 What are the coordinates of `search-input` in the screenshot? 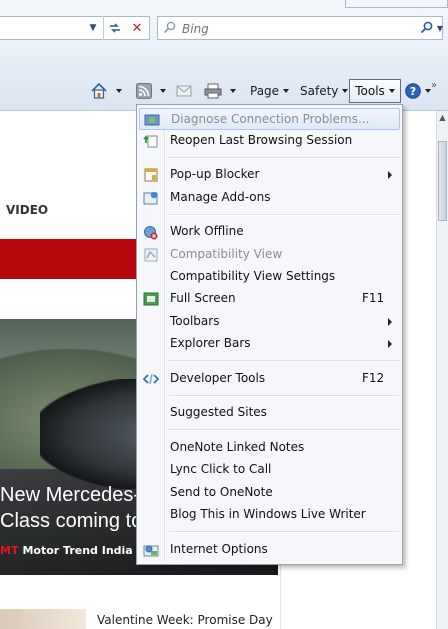 It's located at (292, 29).